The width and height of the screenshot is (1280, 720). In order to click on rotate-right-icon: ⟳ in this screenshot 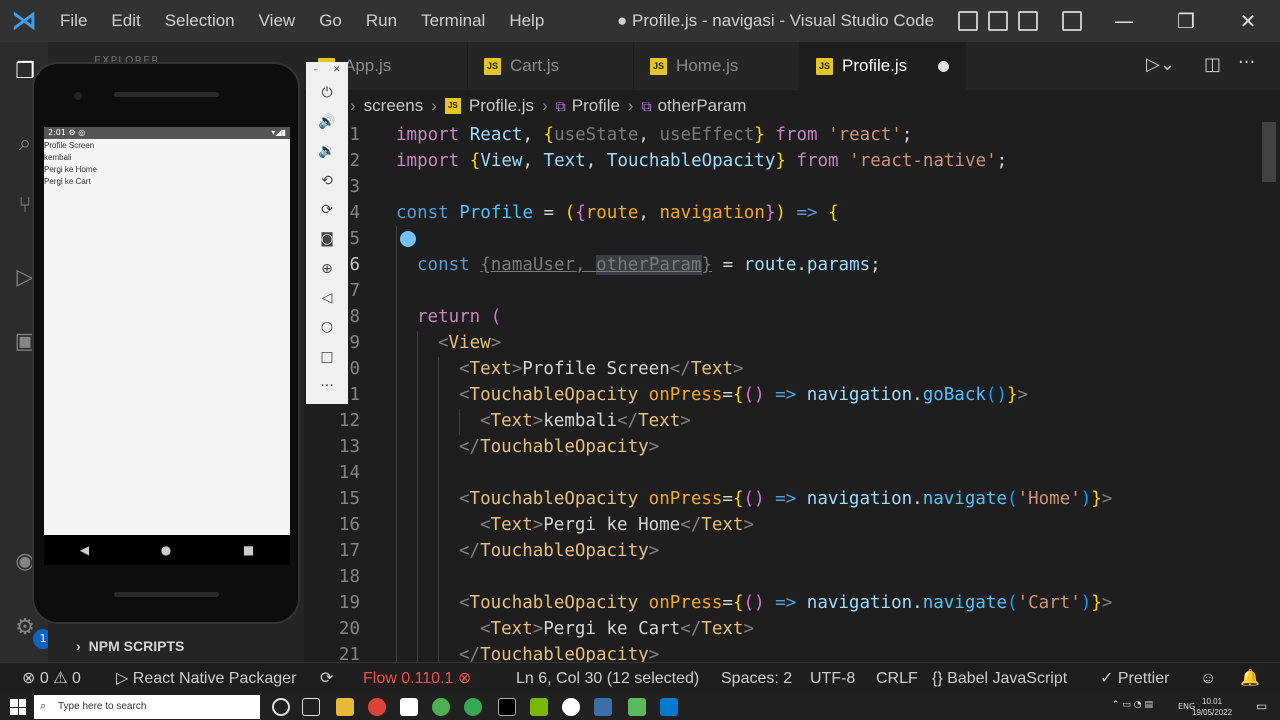, I will do `click(327, 210)`.